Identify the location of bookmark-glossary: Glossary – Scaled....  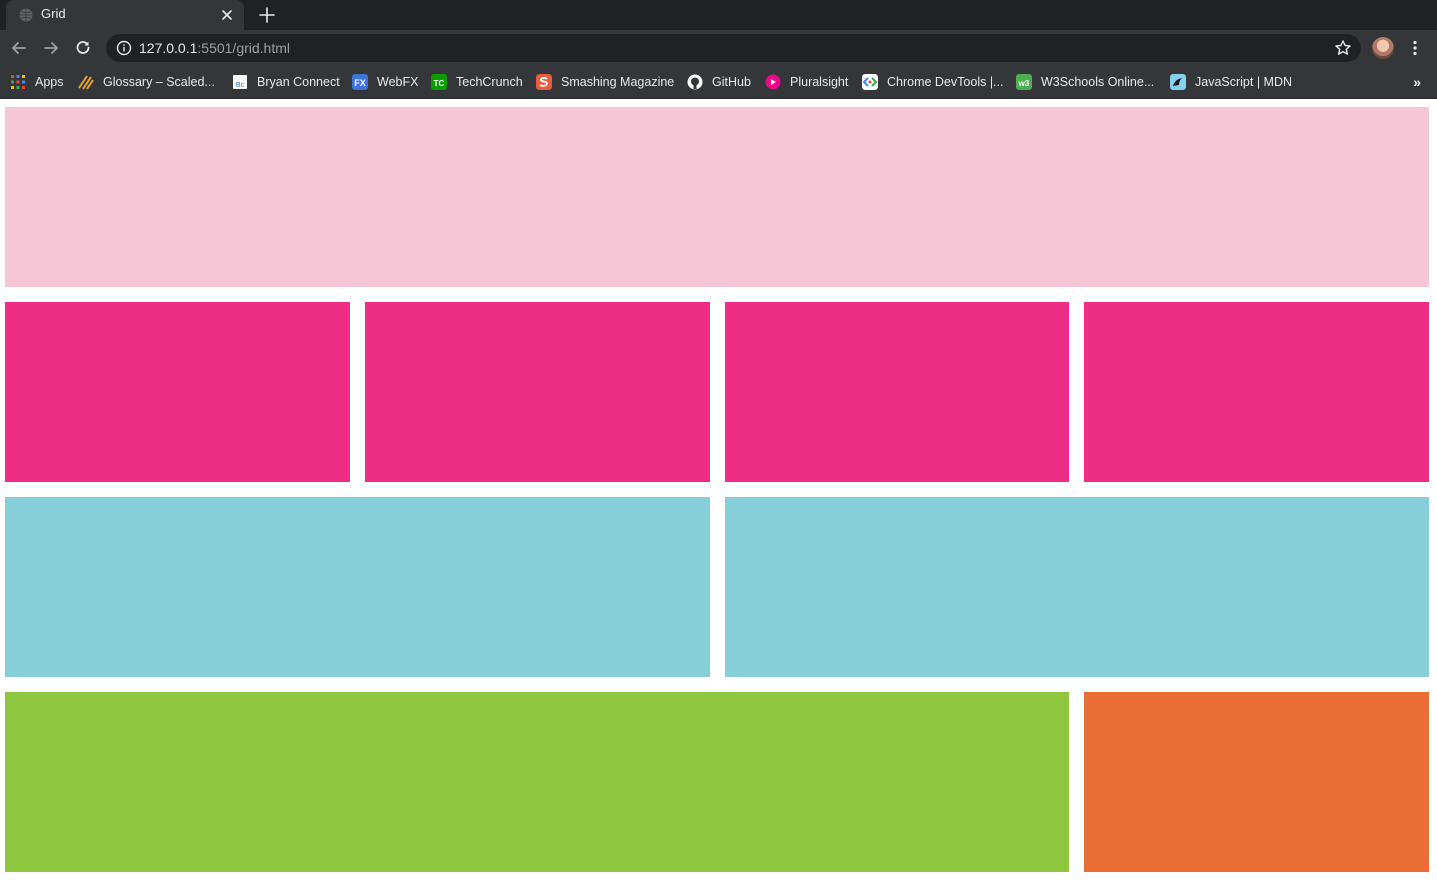
(146, 82).